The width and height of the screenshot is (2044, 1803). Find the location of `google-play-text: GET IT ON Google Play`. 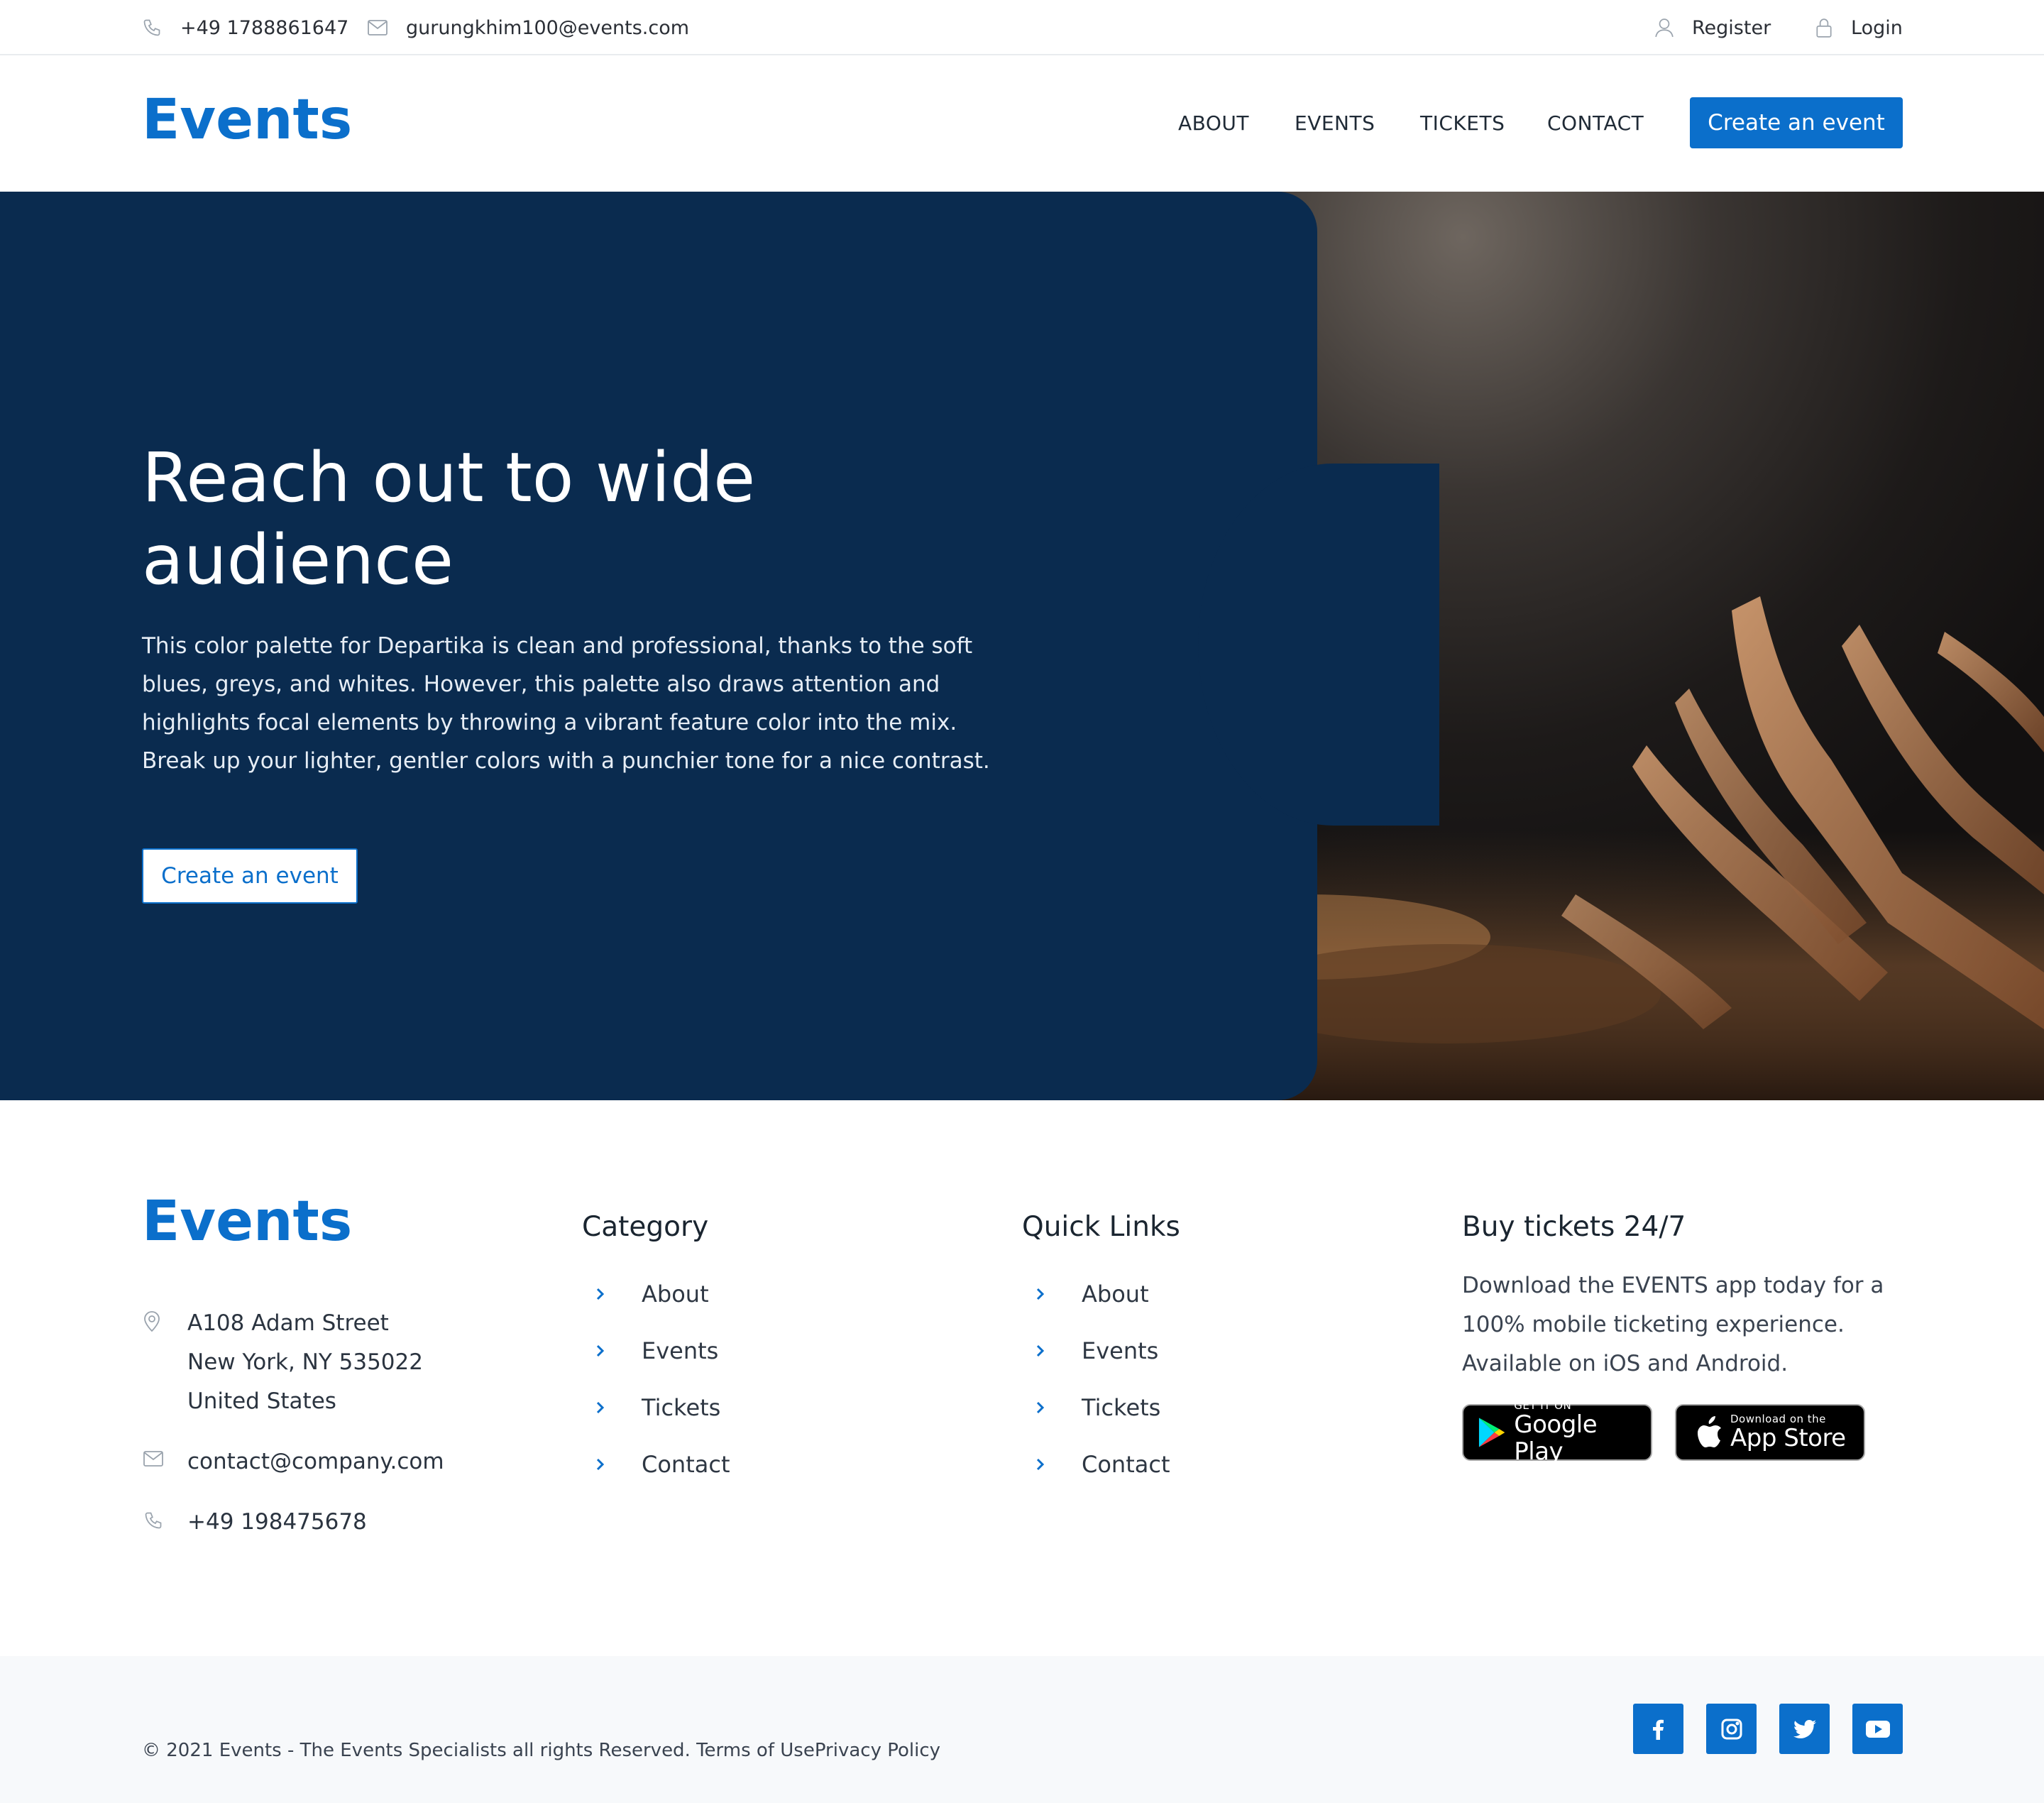

google-play-text: GET IT ON Google Play is located at coordinates (1583, 1433).